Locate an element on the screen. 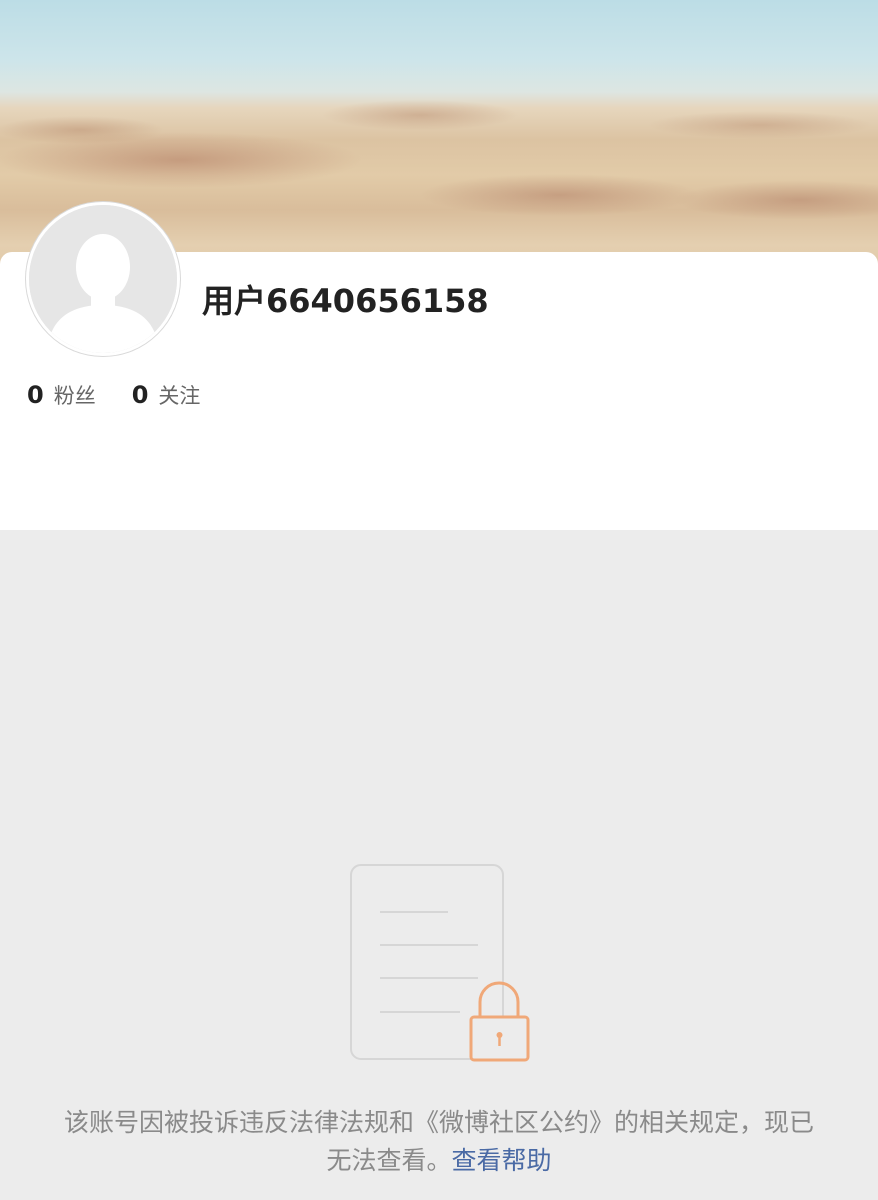  followers-stat: 0 粉丝 is located at coordinates (61, 395).